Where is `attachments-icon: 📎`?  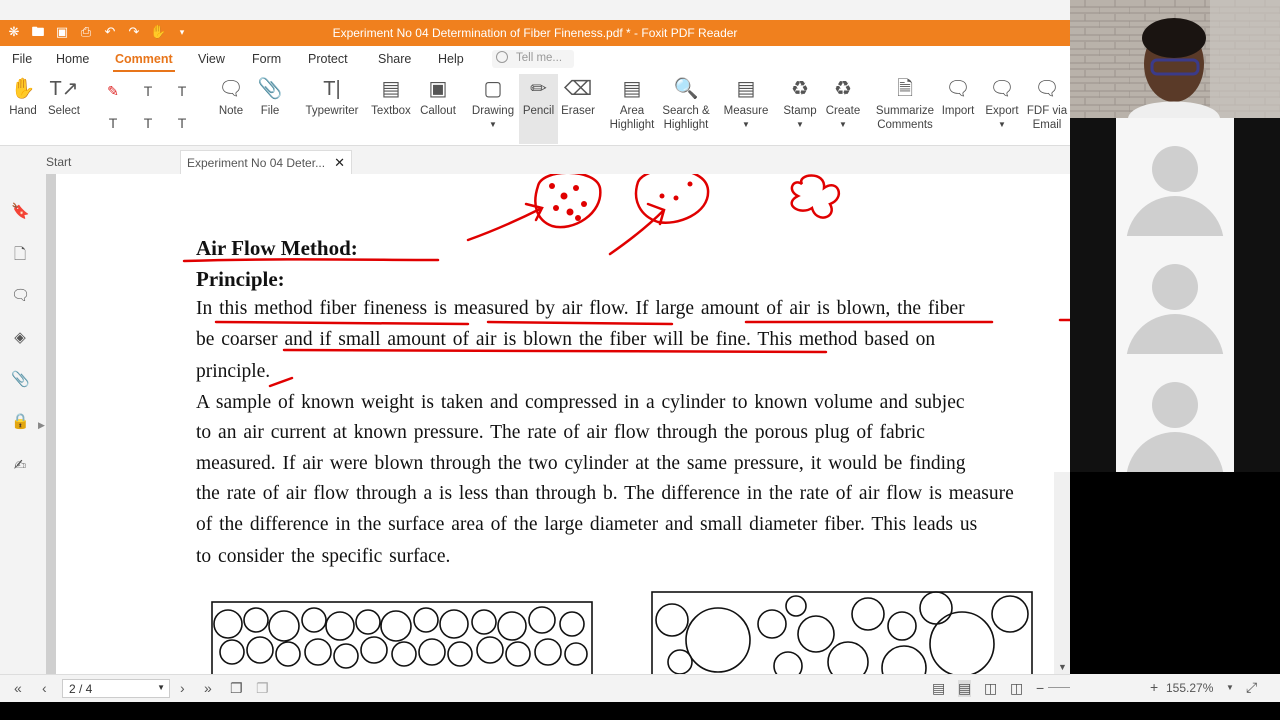 attachments-icon: 📎 is located at coordinates (20, 380).